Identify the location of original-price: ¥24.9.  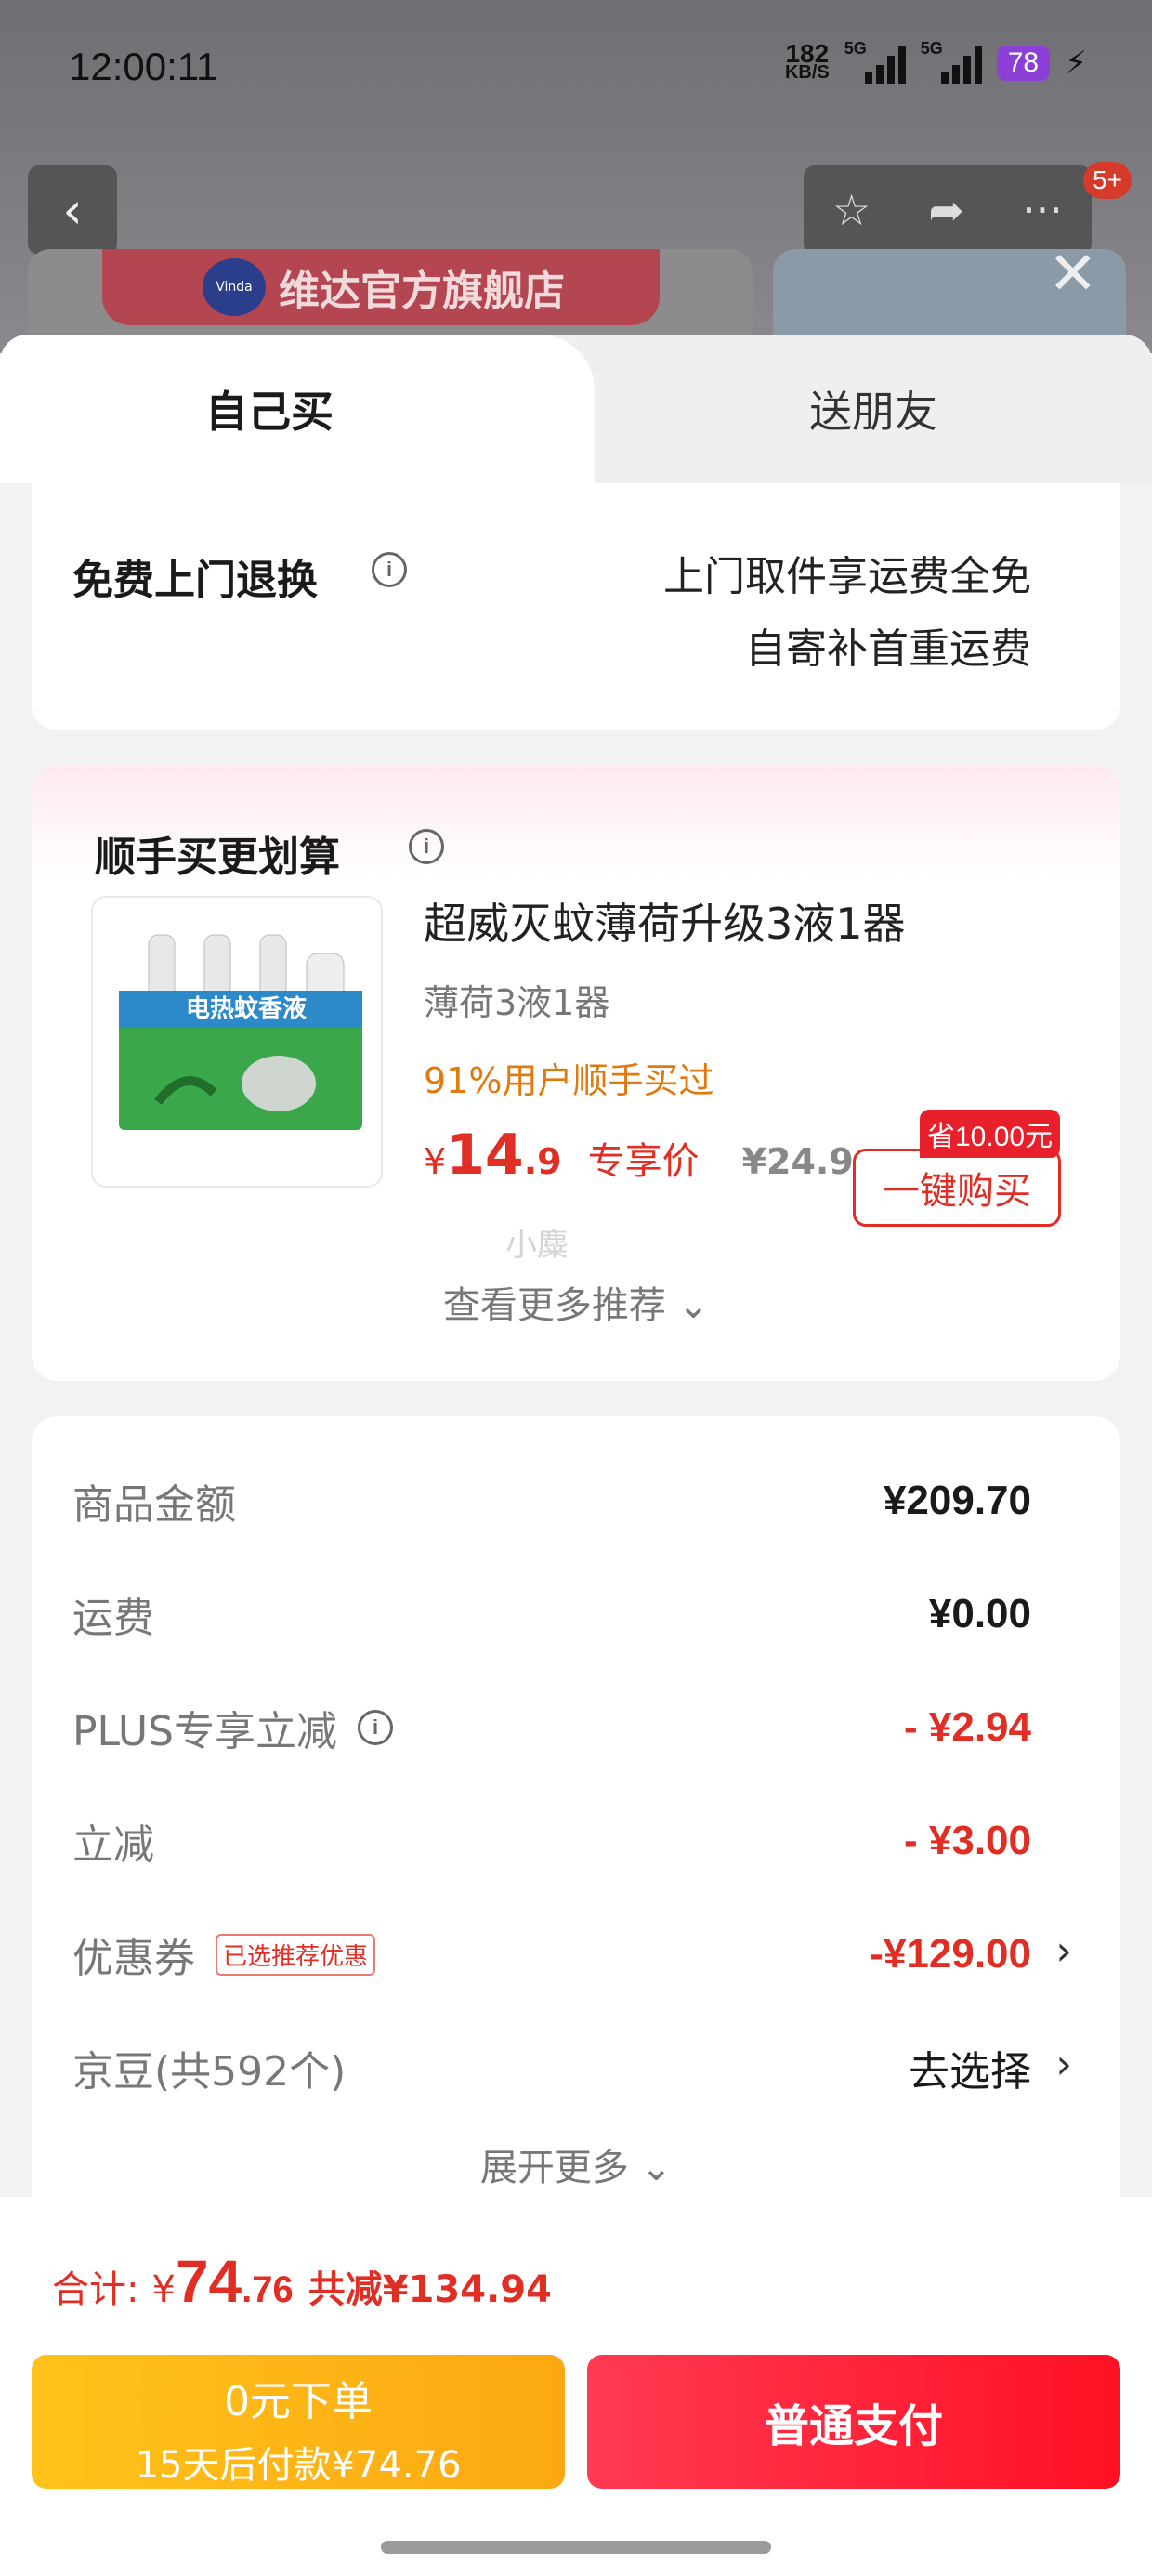
(797, 1161).